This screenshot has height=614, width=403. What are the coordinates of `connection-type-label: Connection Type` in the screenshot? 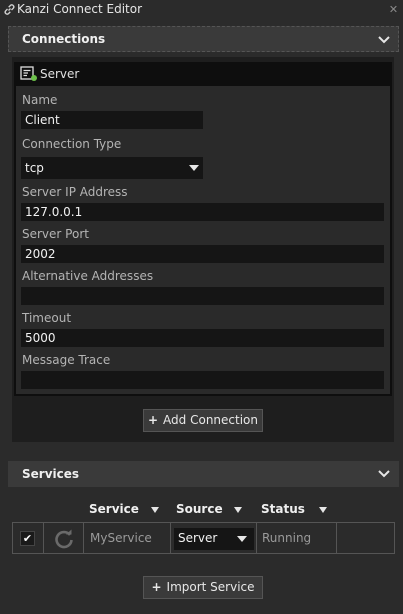 It's located at (72, 144).